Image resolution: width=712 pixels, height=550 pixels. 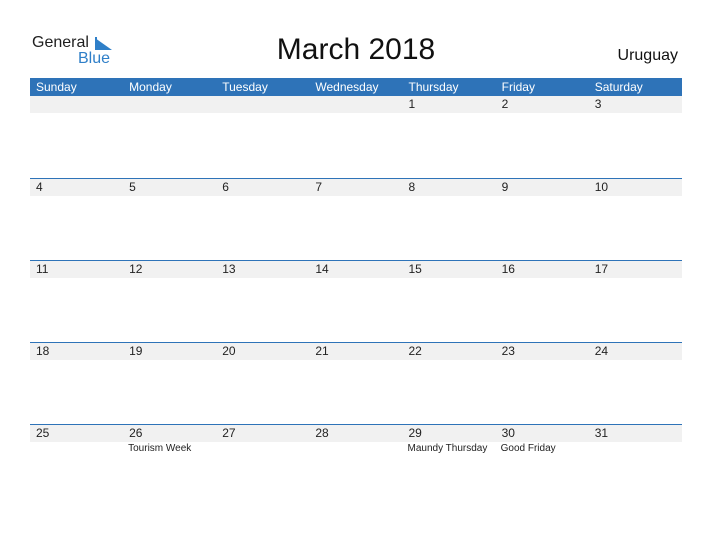 What do you see at coordinates (601, 351) in the screenshot?
I see `day-number: 24` at bounding box center [601, 351].